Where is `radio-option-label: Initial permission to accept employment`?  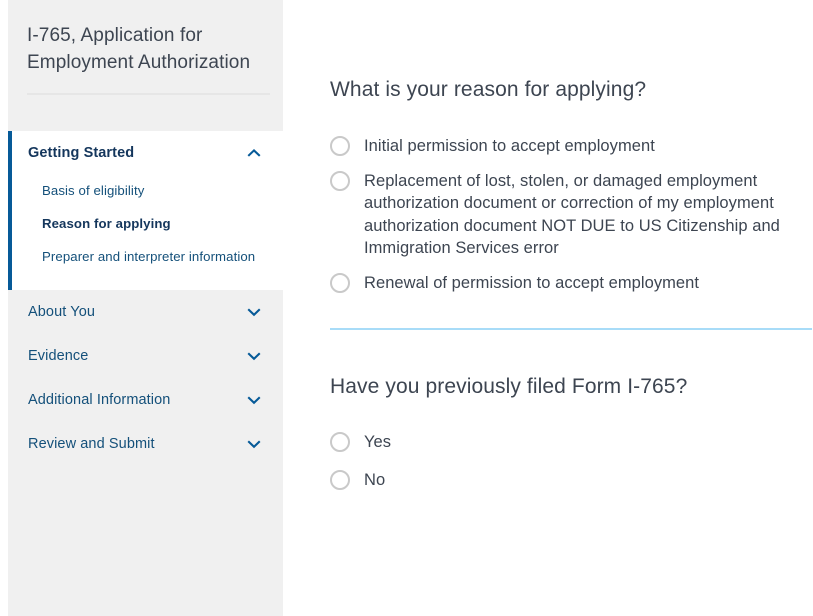 radio-option-label: Initial permission to accept employment is located at coordinates (509, 146).